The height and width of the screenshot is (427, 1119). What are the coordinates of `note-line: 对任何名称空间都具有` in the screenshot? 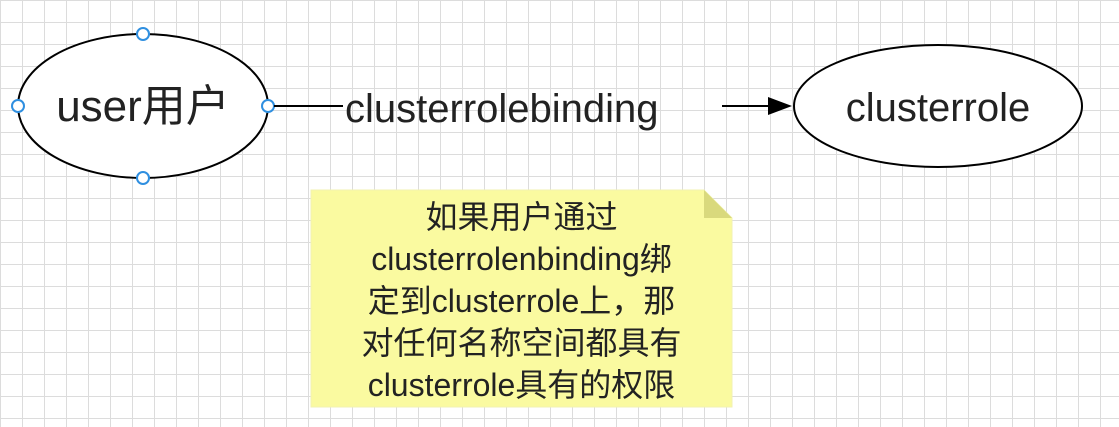 It's located at (521, 343).